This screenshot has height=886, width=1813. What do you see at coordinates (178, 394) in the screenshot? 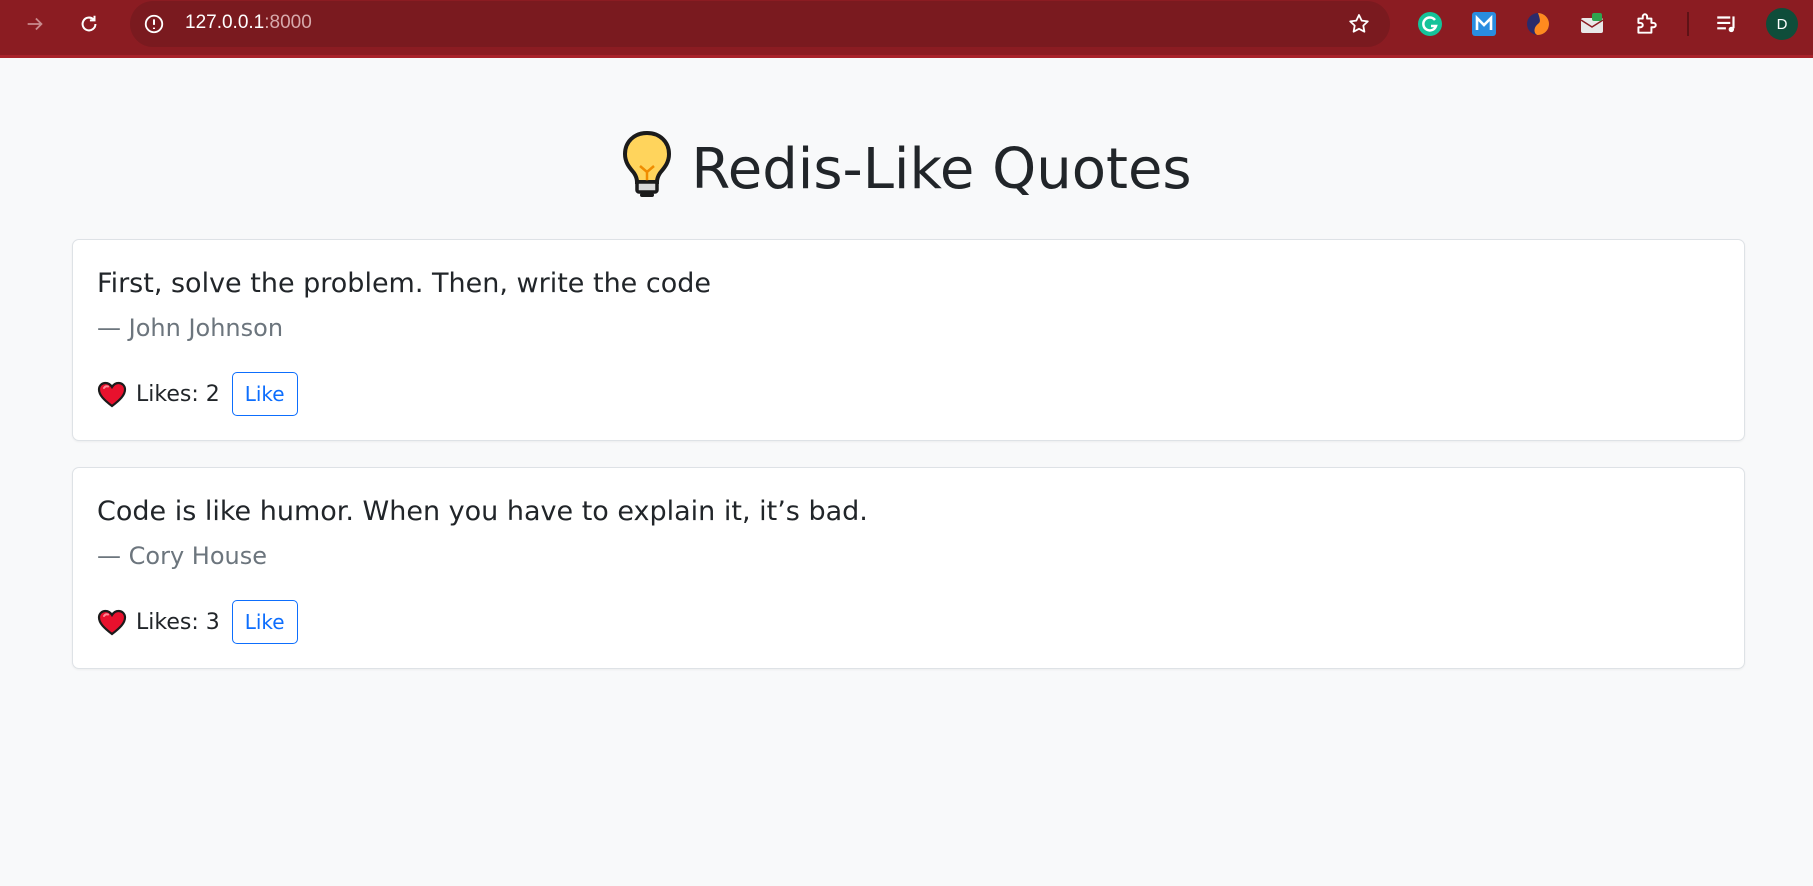
I see `likes-count: Likes: 2` at bounding box center [178, 394].